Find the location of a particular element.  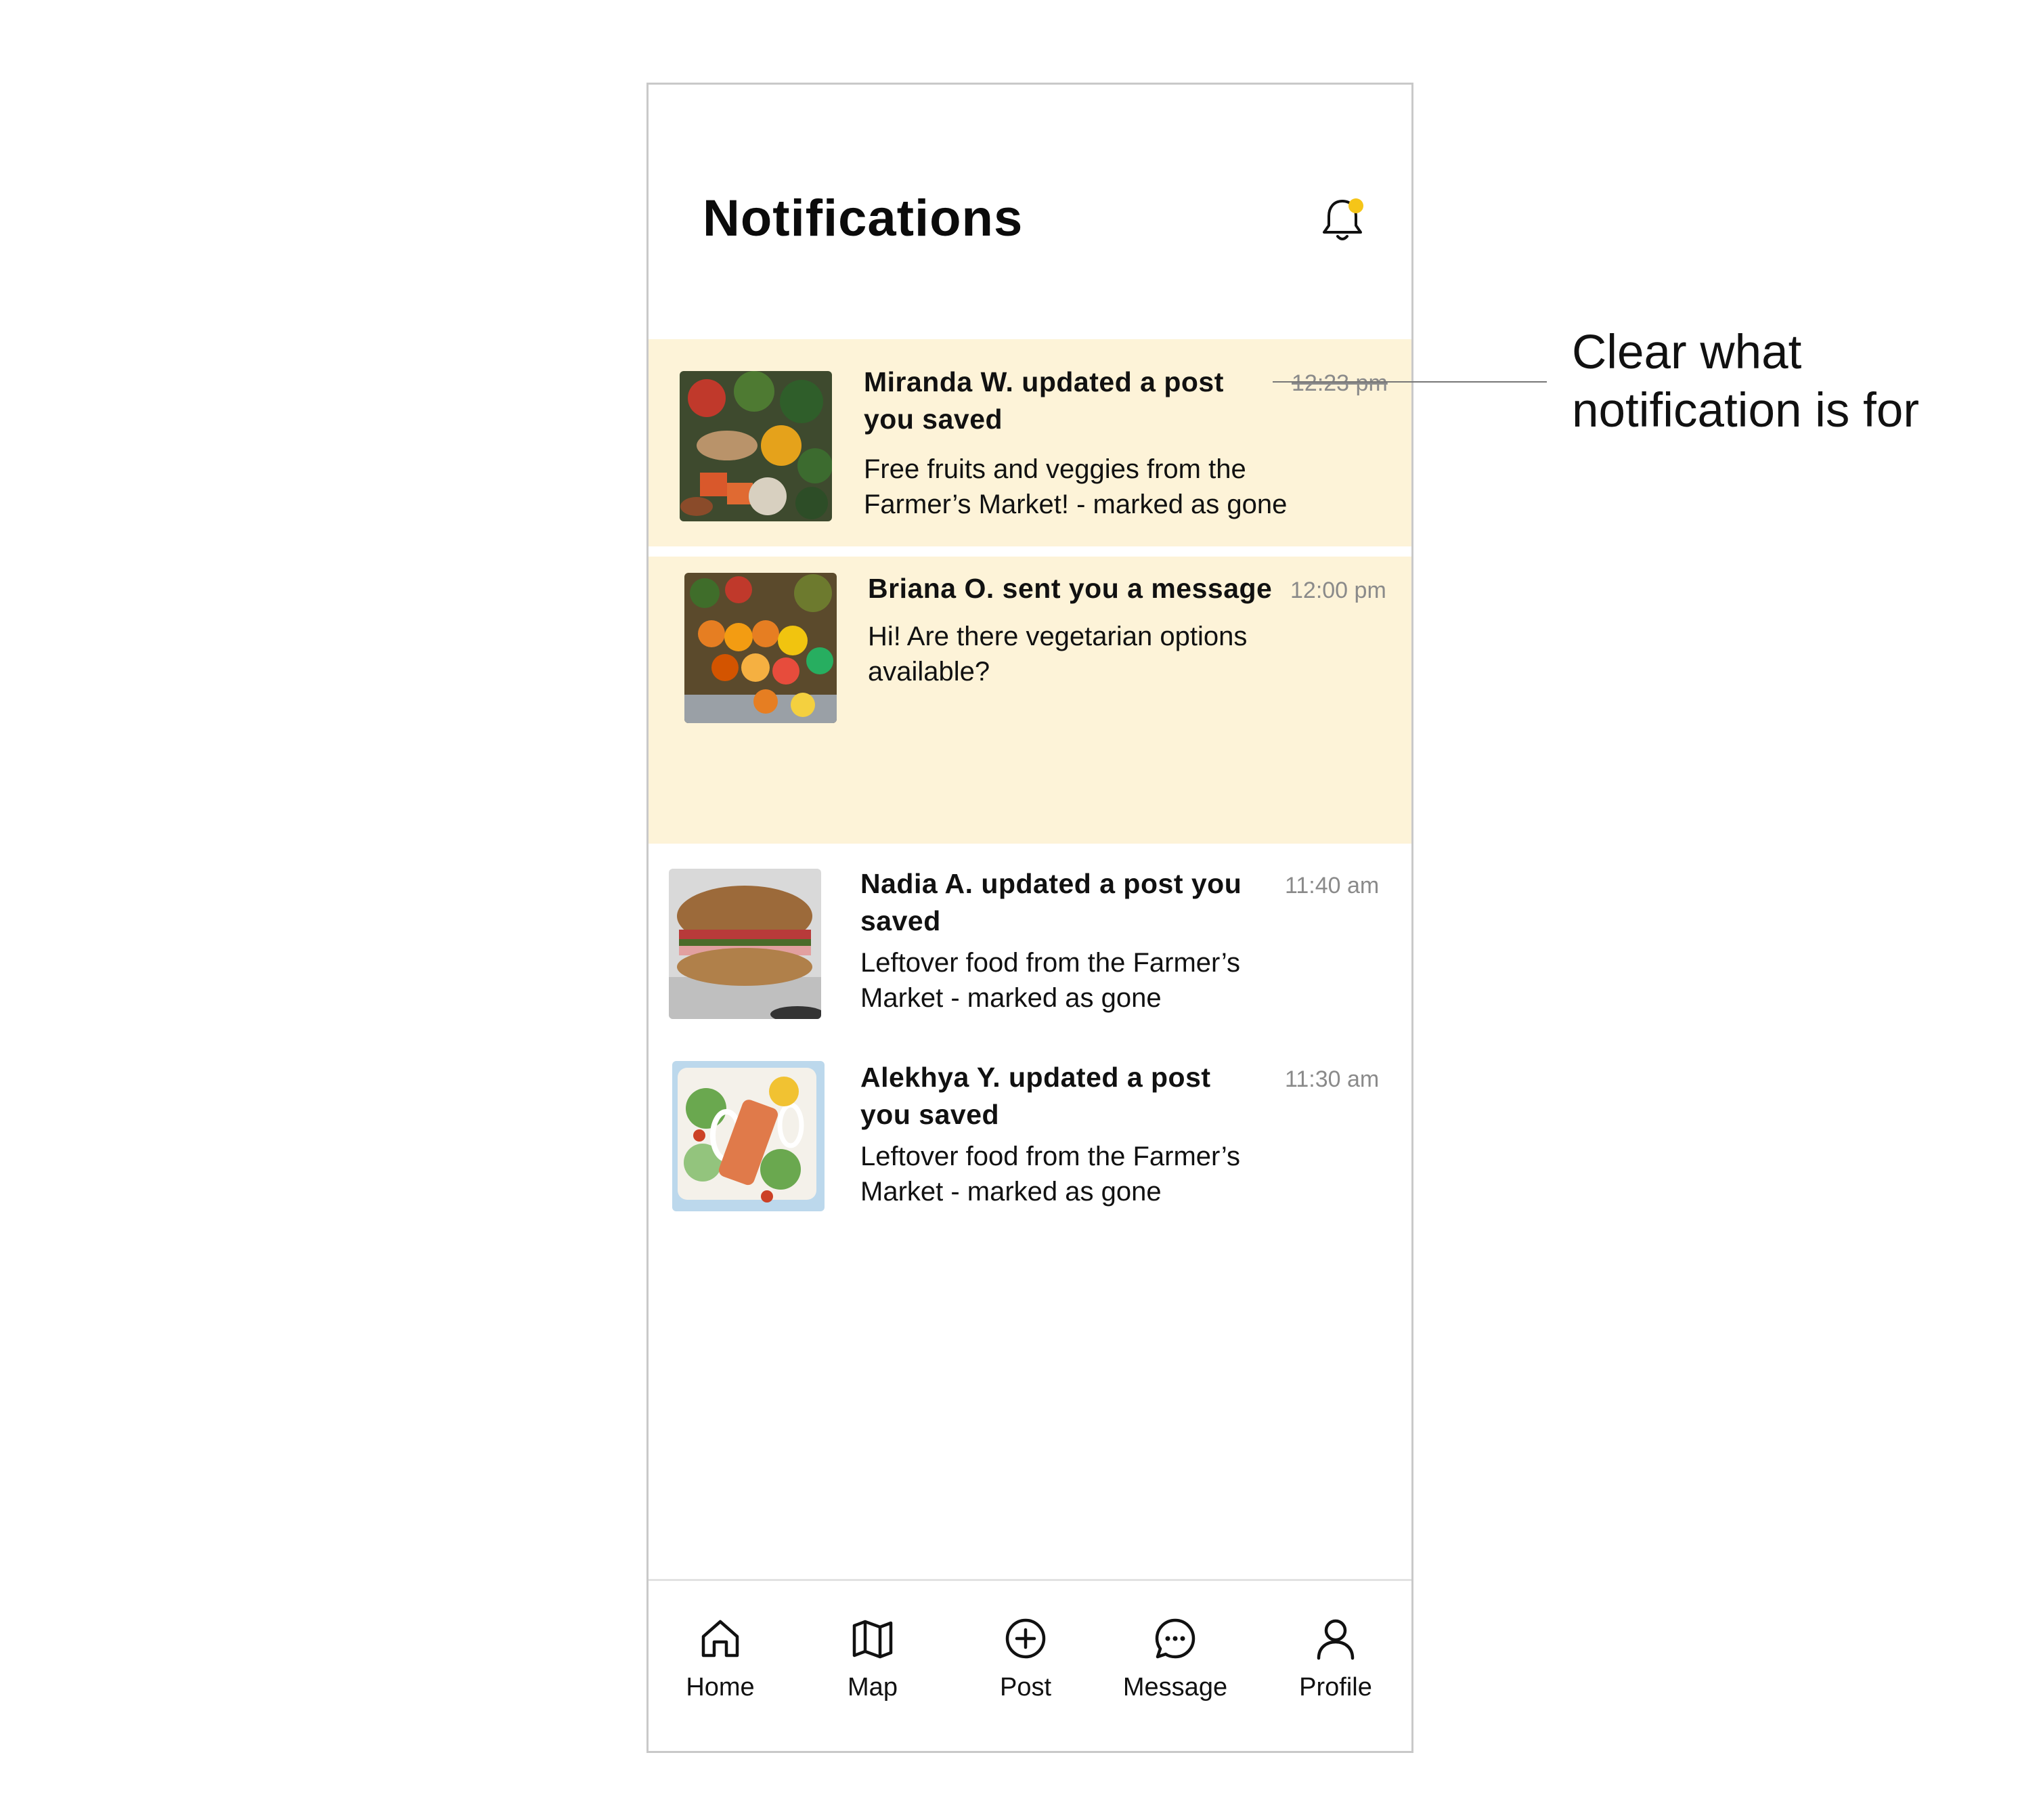

unread-indicator-dot is located at coordinates (1355, 205).